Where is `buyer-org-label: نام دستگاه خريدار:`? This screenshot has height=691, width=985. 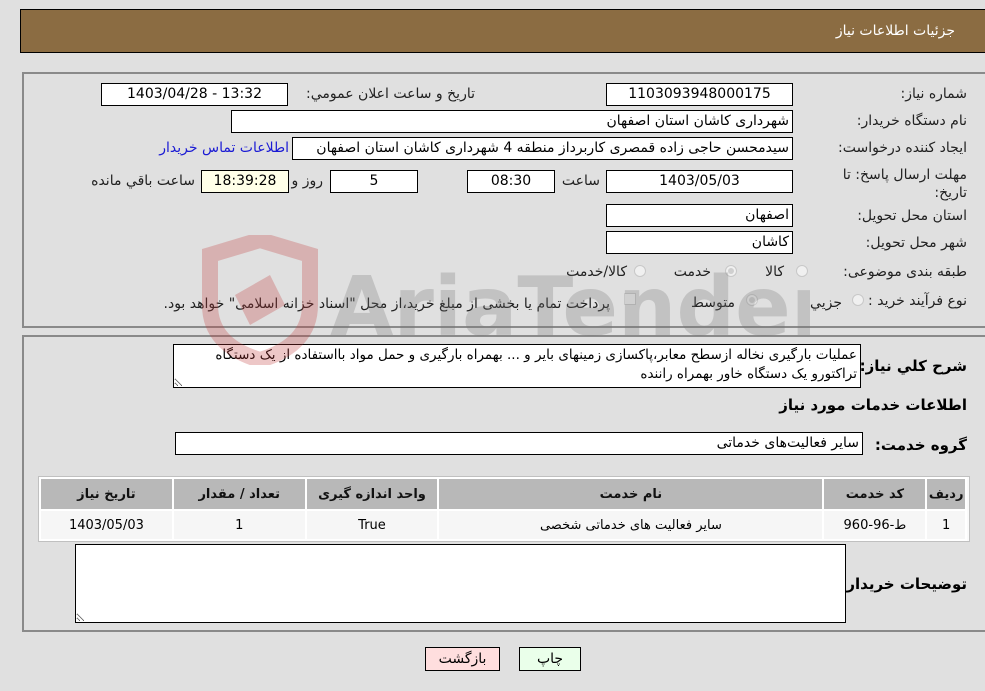 buyer-org-label: نام دستگاه خريدار: is located at coordinates (911, 121).